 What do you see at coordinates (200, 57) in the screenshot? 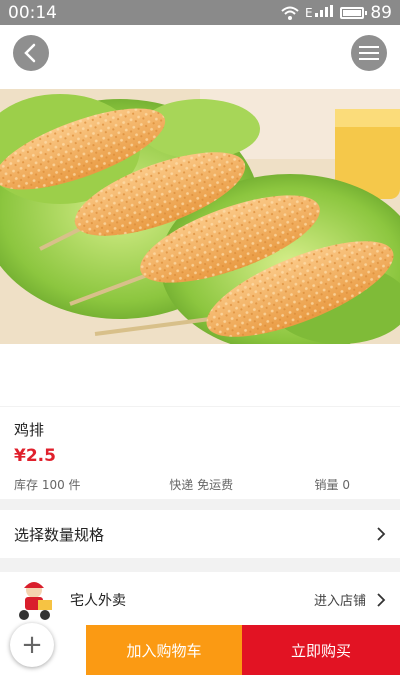
I see `header` at bounding box center [200, 57].